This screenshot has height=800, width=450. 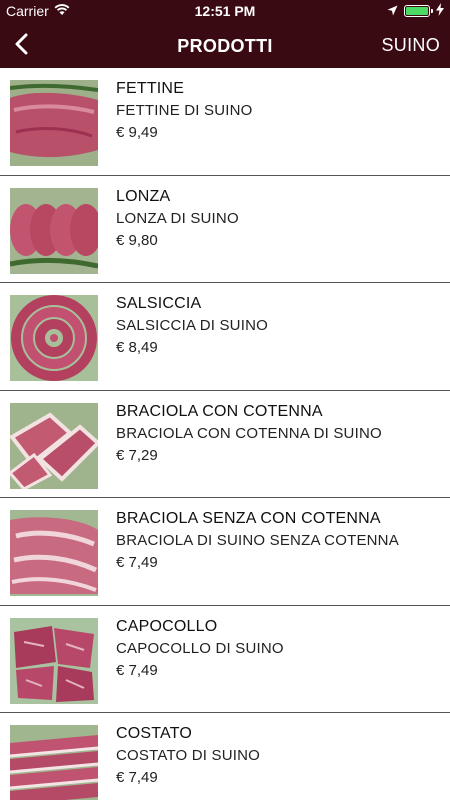 I want to click on status-bar: Carrier 12:51 PM, so click(x=225, y=11).